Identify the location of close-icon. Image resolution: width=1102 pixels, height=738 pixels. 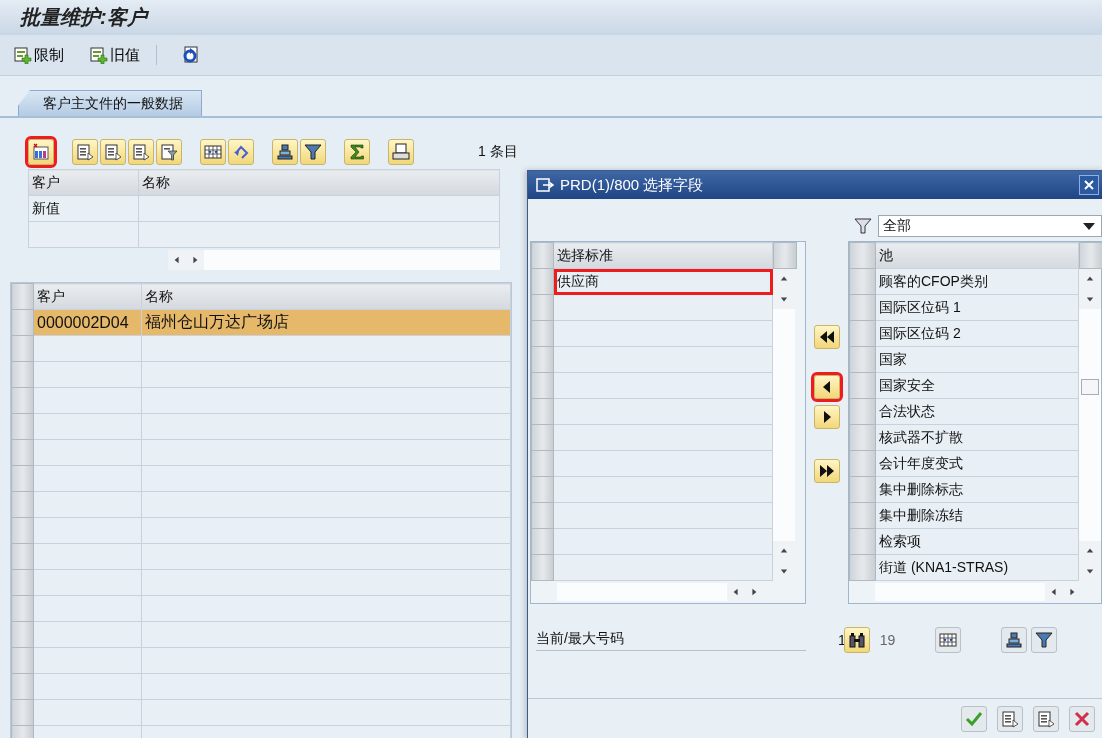
(1089, 185).